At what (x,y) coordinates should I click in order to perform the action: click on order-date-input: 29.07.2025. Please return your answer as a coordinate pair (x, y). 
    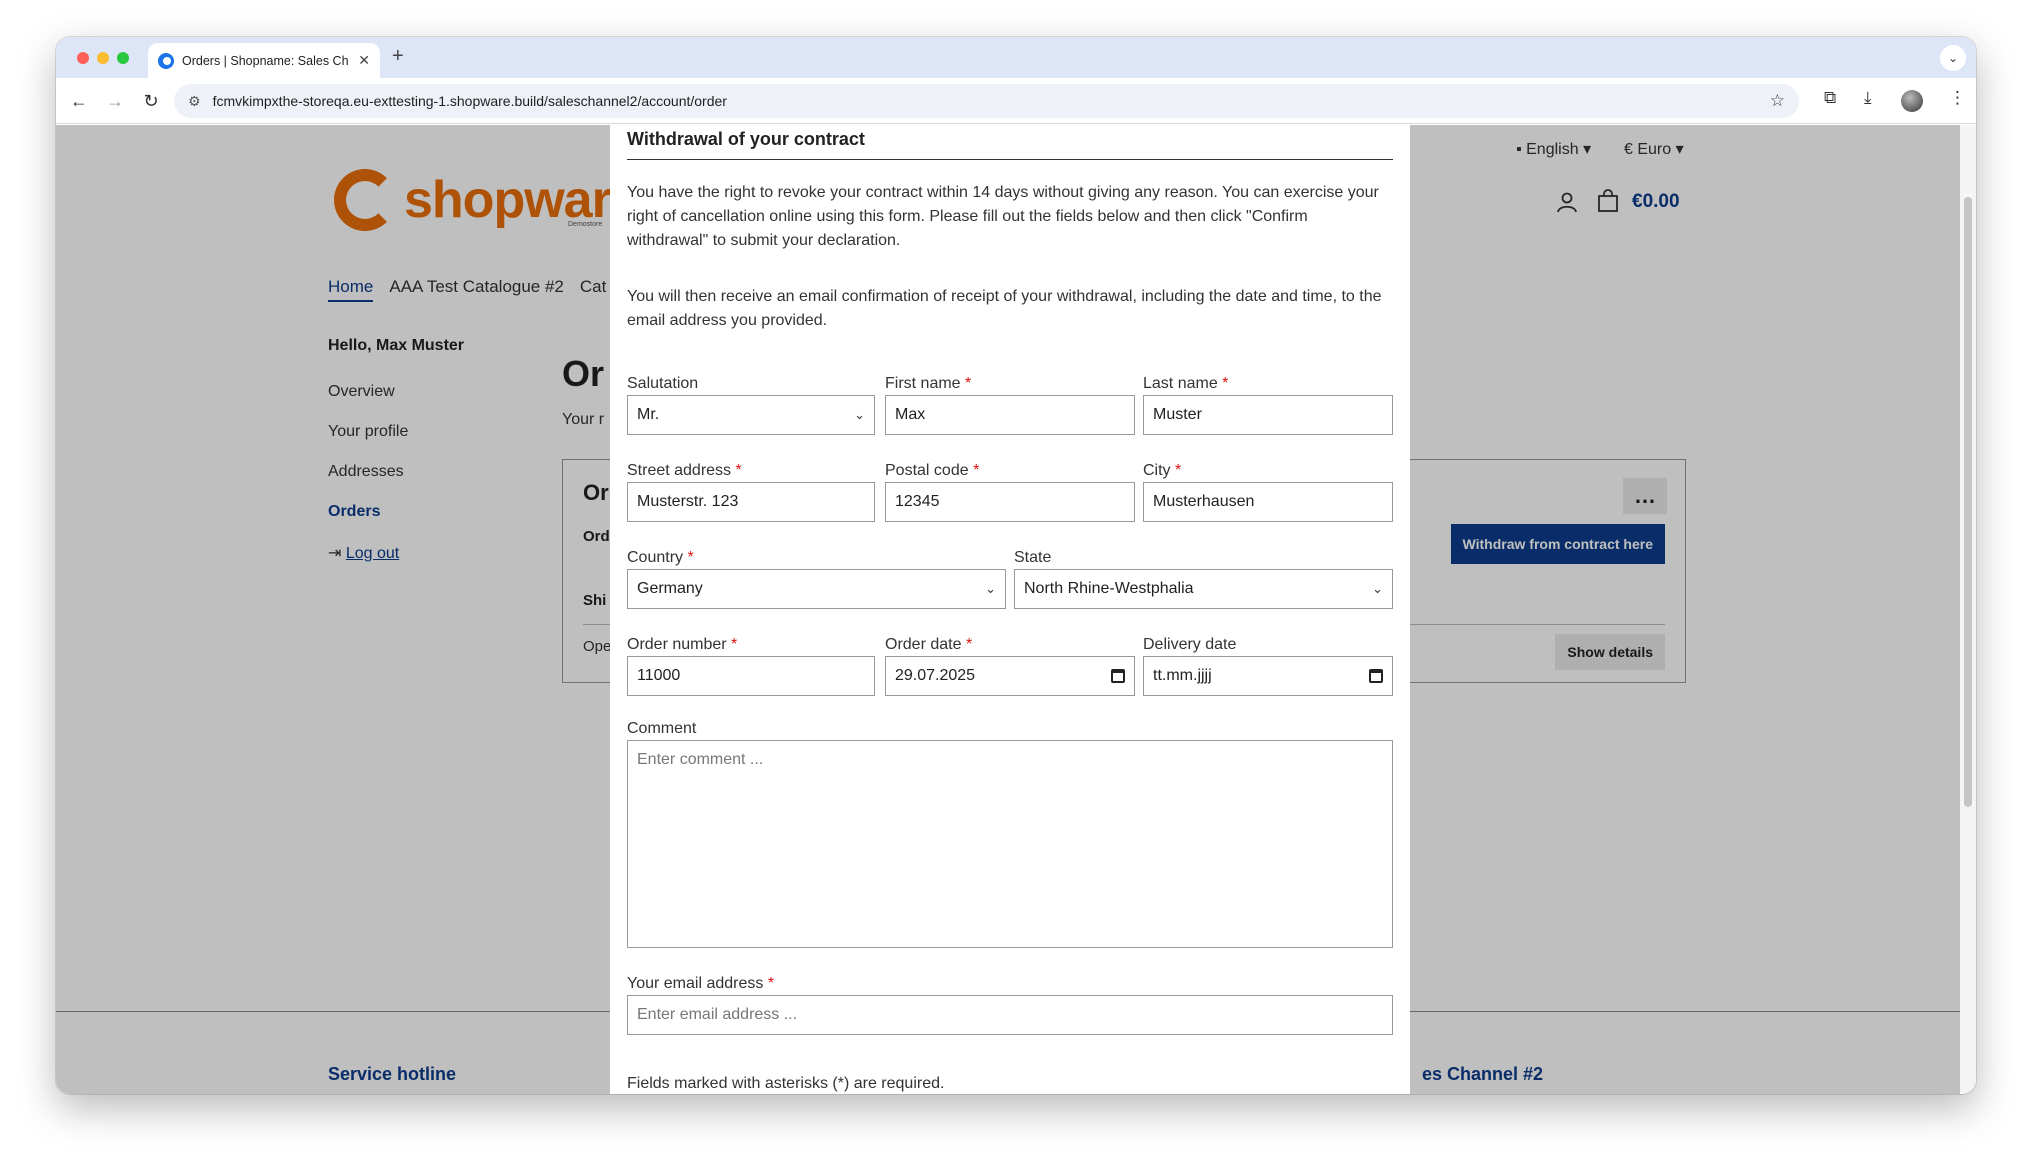
    Looking at the image, I should click on (1010, 676).